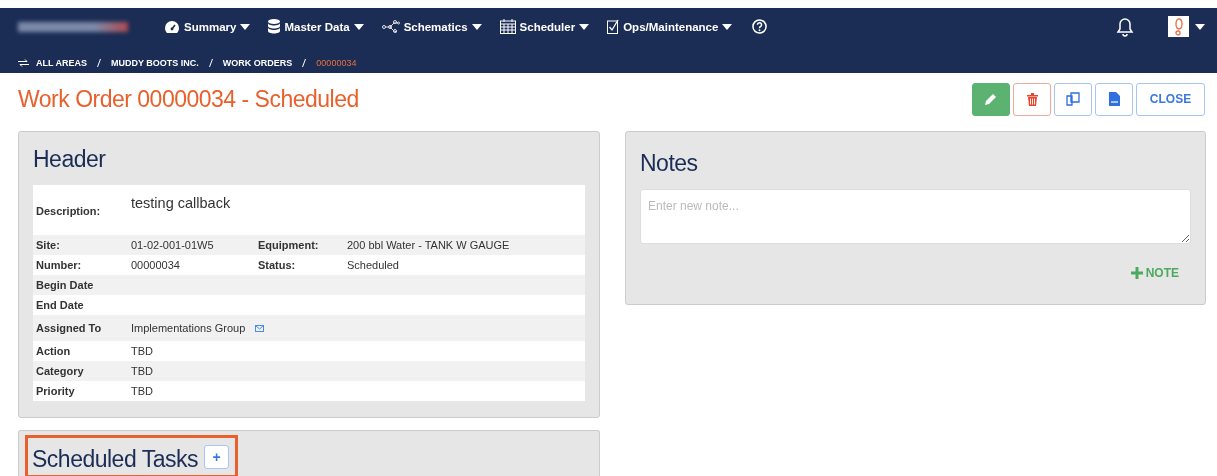  Describe the element at coordinates (274, 26) in the screenshot. I see `database-icon` at that location.